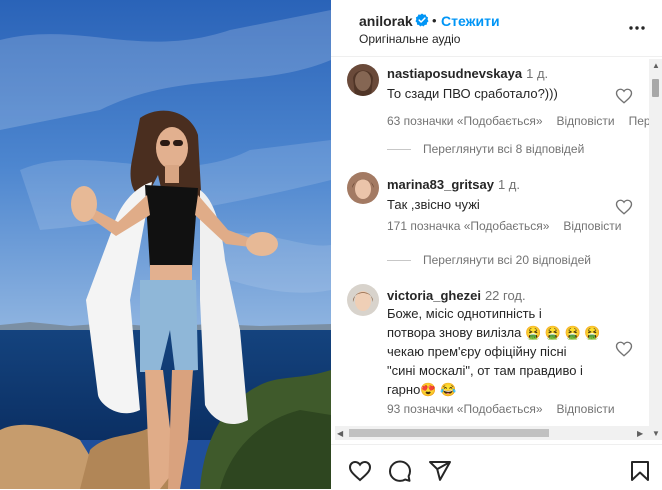 Image resolution: width=662 pixels, height=490 pixels. Describe the element at coordinates (655, 88) in the screenshot. I see `vertical-scroll-thumb` at that location.